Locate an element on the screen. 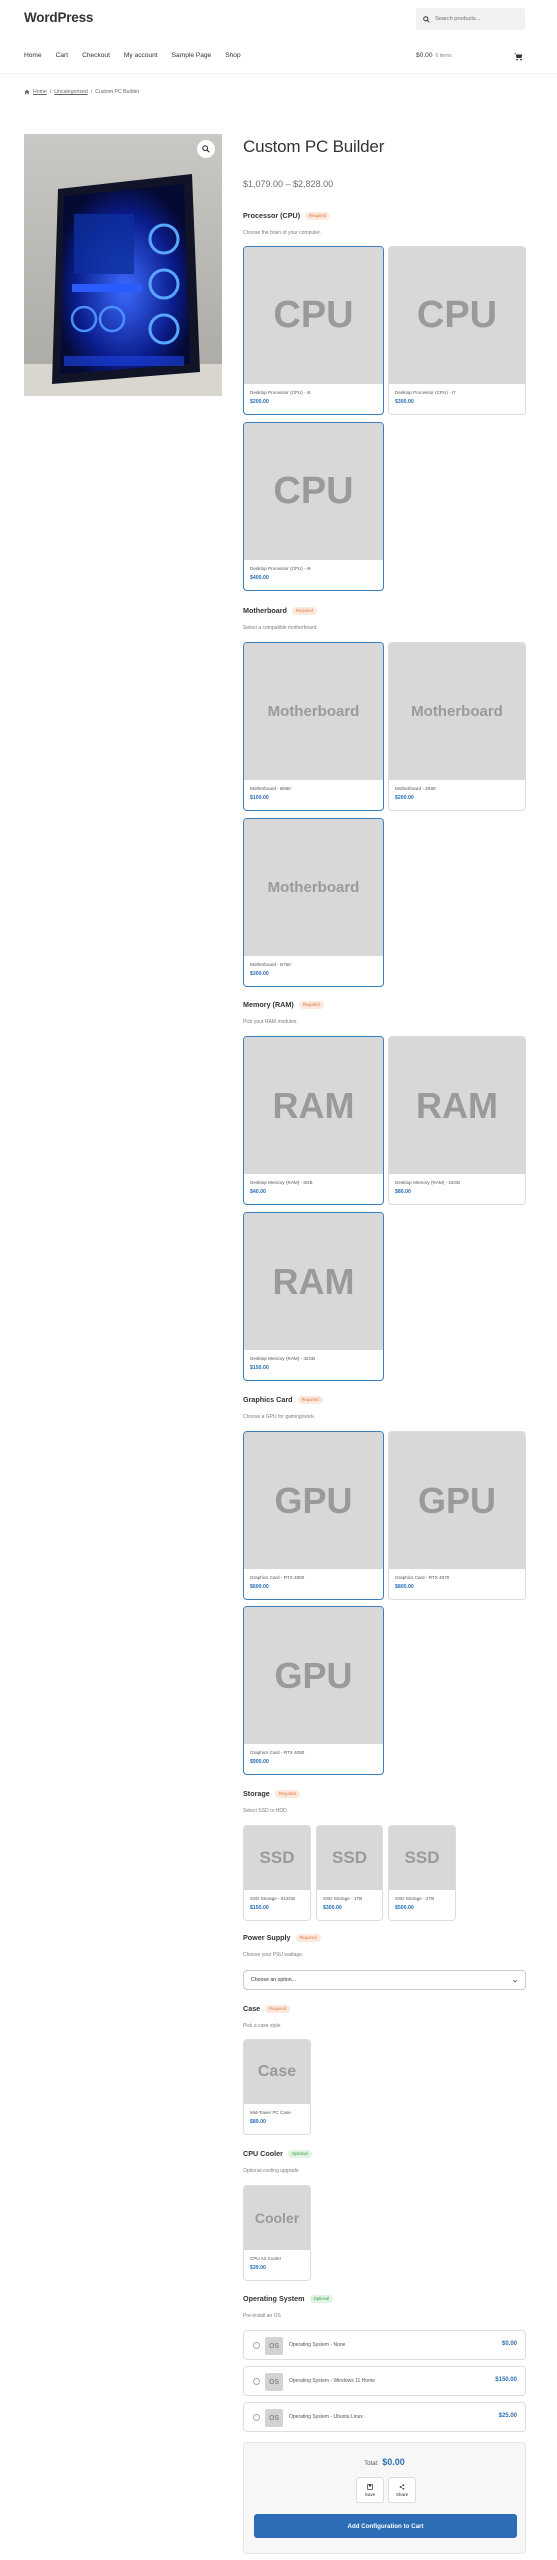 The width and height of the screenshot is (557, 2560). product-card: GPU Graphics Card - RTX 4080 $900.00 is located at coordinates (313, 1690).